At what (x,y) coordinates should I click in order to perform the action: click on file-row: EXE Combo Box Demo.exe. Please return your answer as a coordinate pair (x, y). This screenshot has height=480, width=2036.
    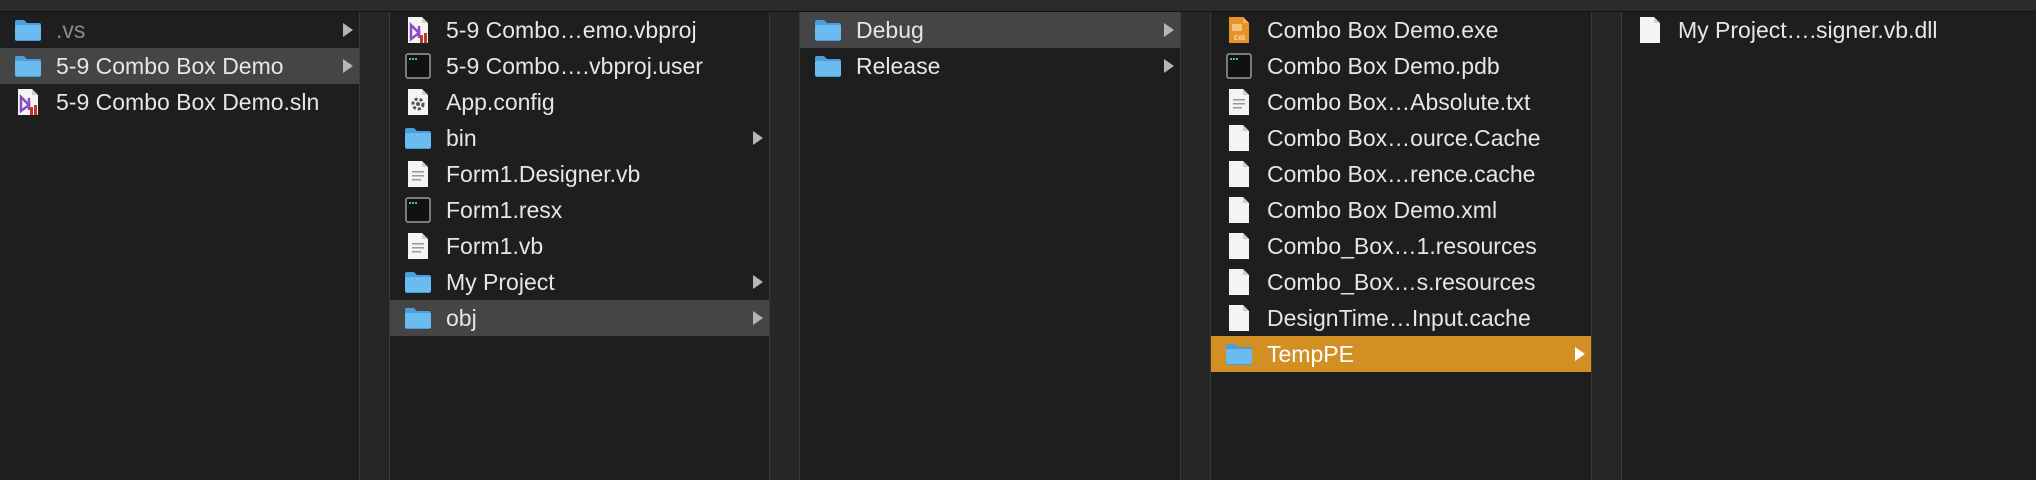
    Looking at the image, I should click on (1401, 30).